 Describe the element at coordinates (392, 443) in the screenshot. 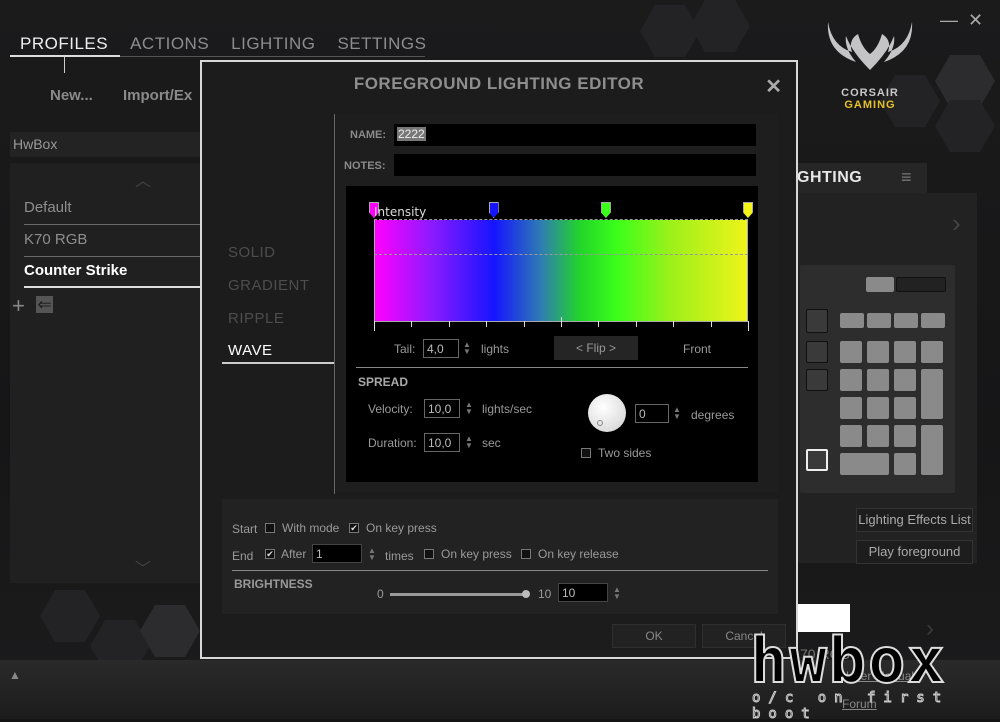

I see `duration-label: Duration:` at that location.